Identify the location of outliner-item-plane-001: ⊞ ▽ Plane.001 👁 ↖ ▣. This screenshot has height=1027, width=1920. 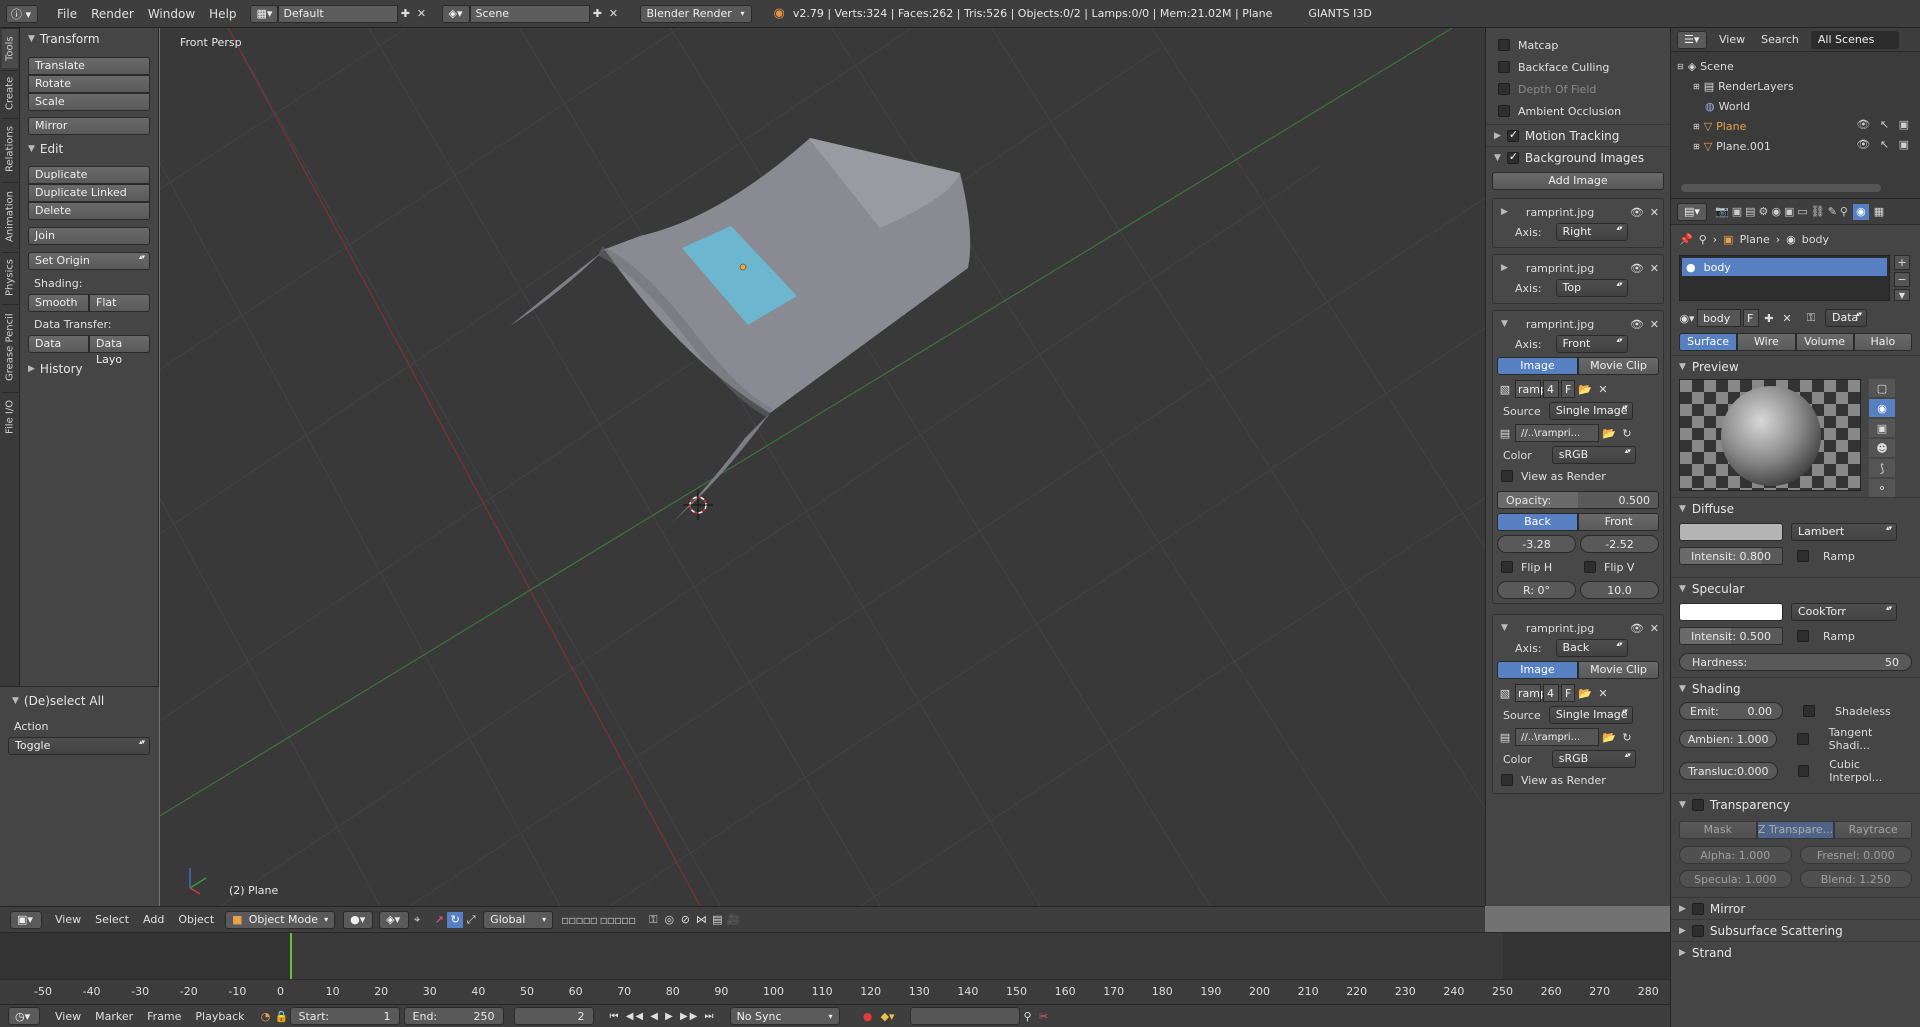
(1795, 146).